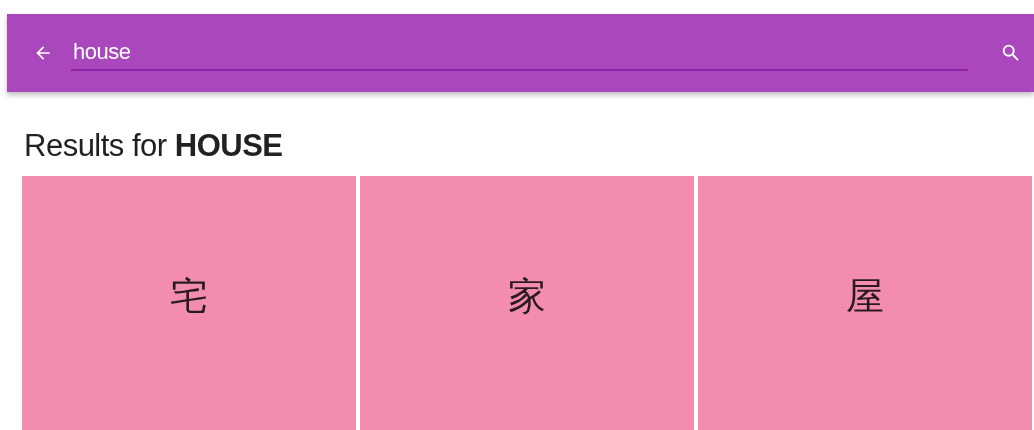  I want to click on result-character: 宅, so click(189, 296).